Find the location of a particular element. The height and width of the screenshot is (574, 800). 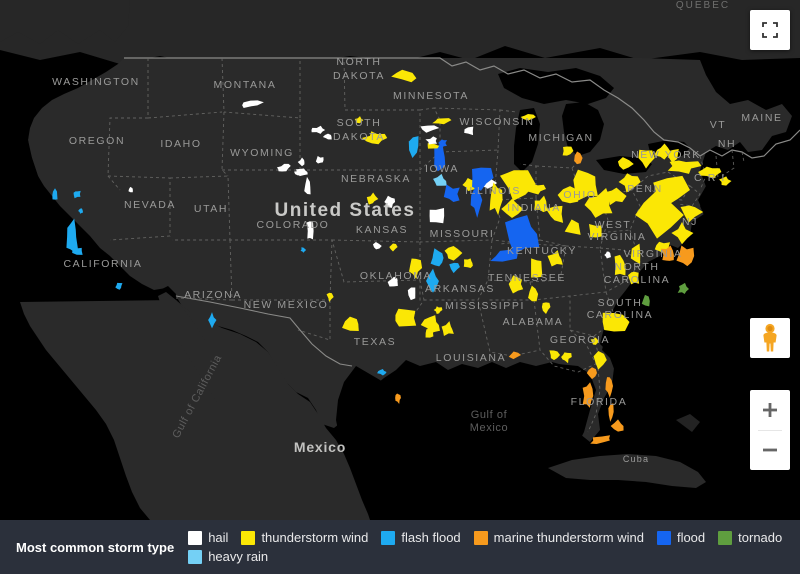

fullscreen-button is located at coordinates (770, 30).